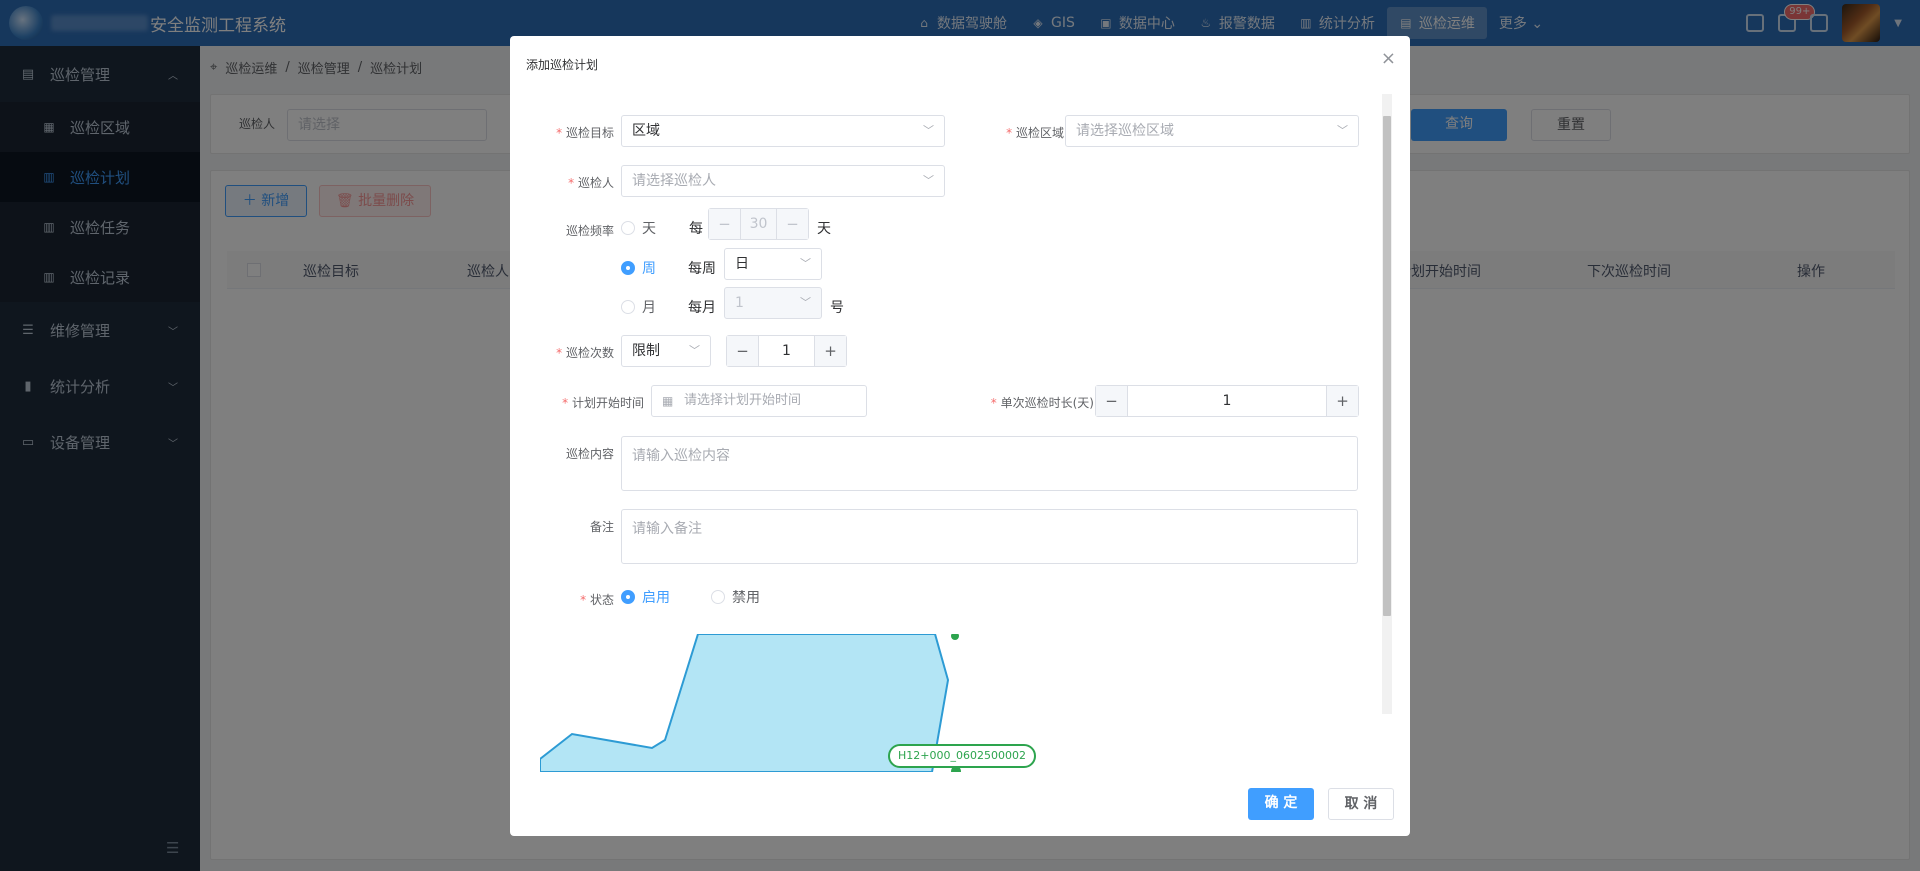  I want to click on status-disabled-radio: 禁用, so click(735, 597).